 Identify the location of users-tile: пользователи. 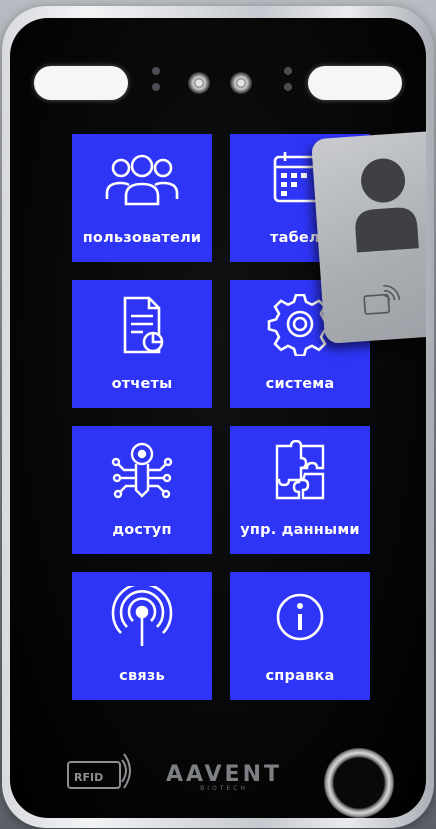
(142, 198).